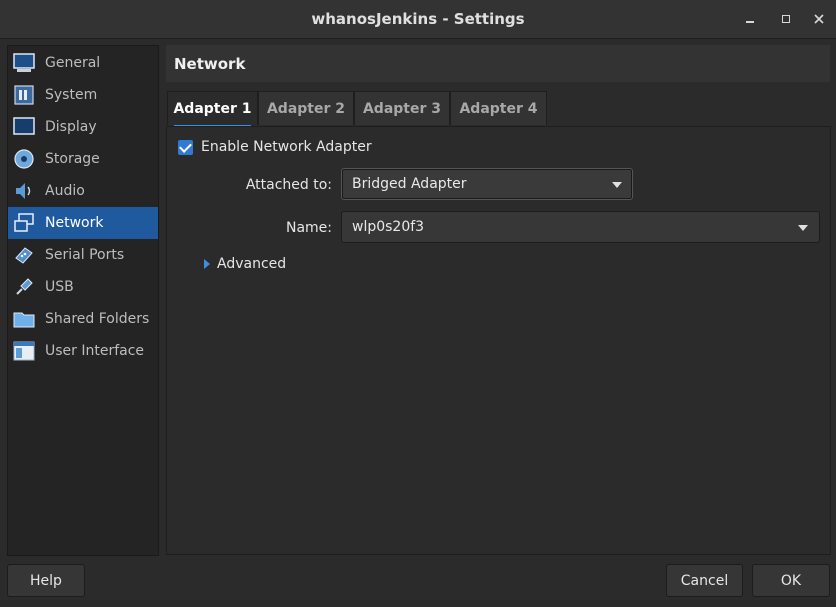 The image size is (836, 607). I want to click on usb-icon, so click(24, 287).